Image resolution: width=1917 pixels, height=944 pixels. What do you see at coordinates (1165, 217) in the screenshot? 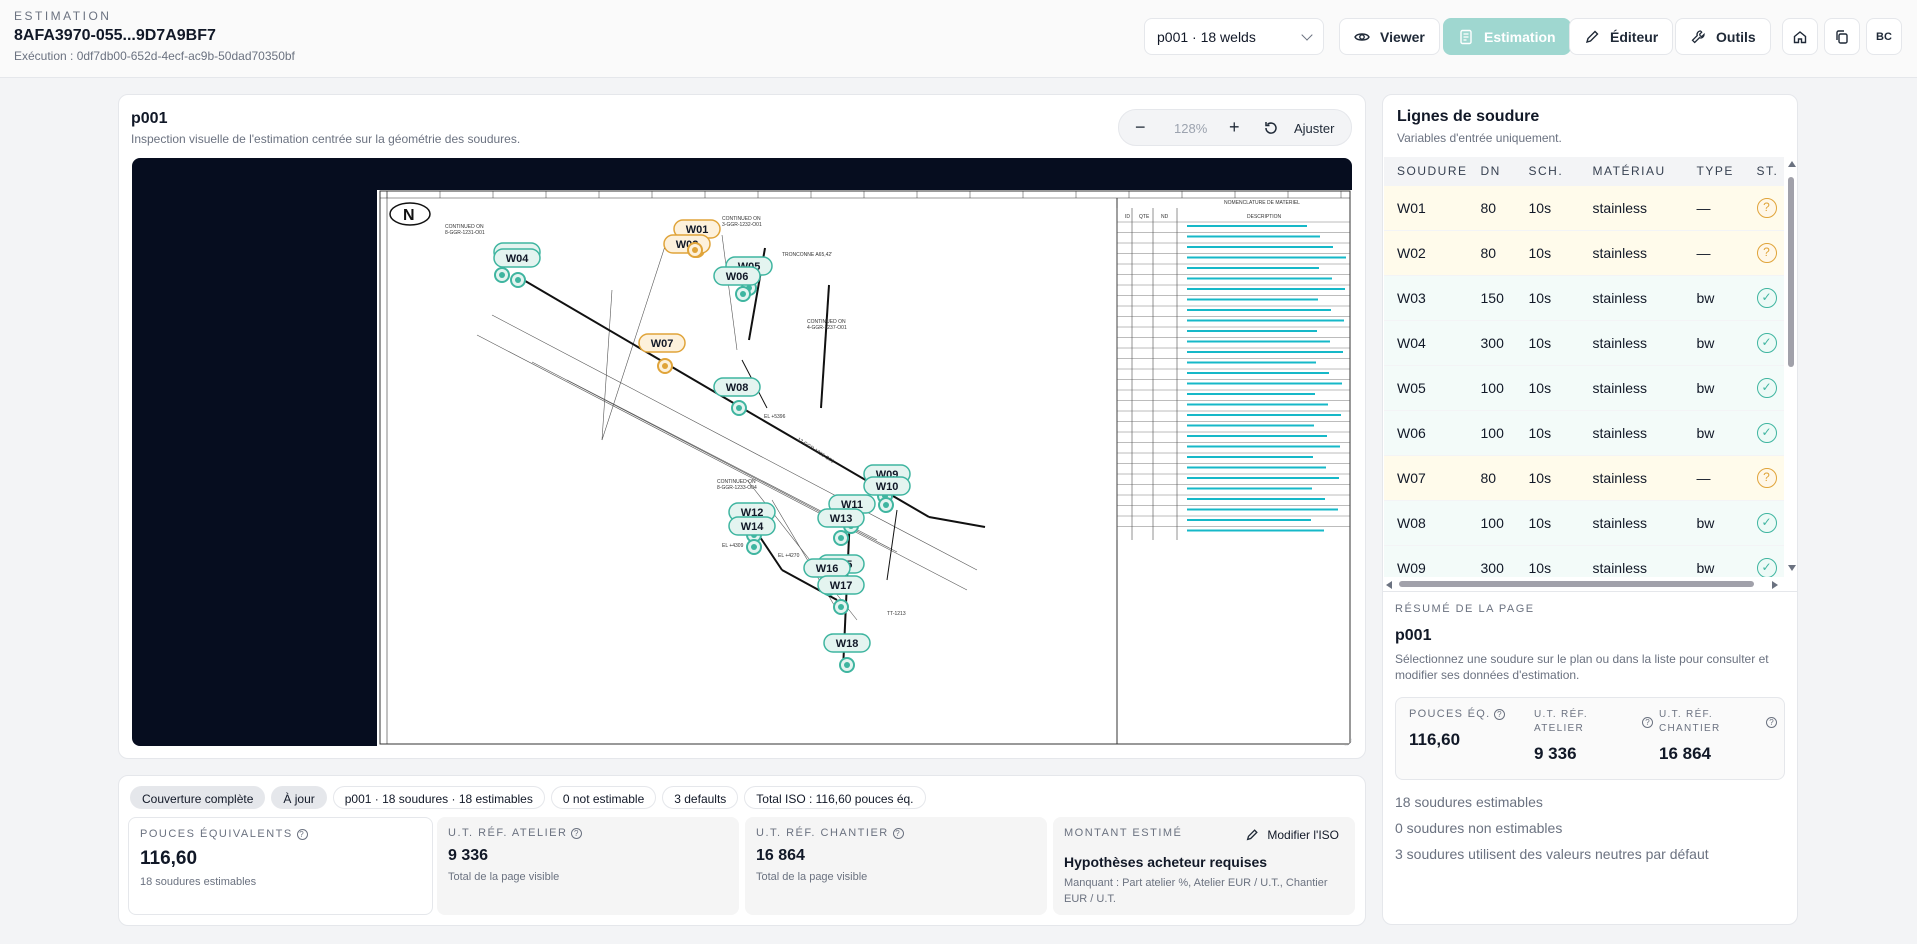
I see `legend-col-nd: ND` at bounding box center [1165, 217].